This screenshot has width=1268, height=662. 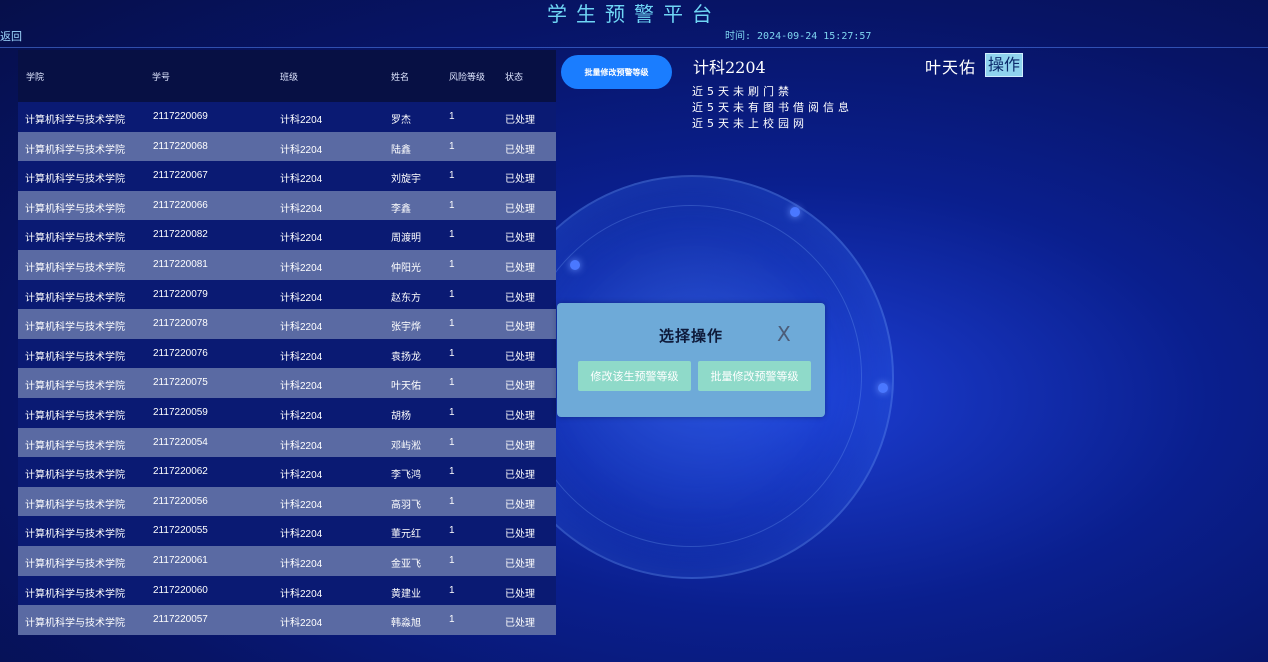 I want to click on cell-student-id: 2117220081, so click(x=180, y=264).